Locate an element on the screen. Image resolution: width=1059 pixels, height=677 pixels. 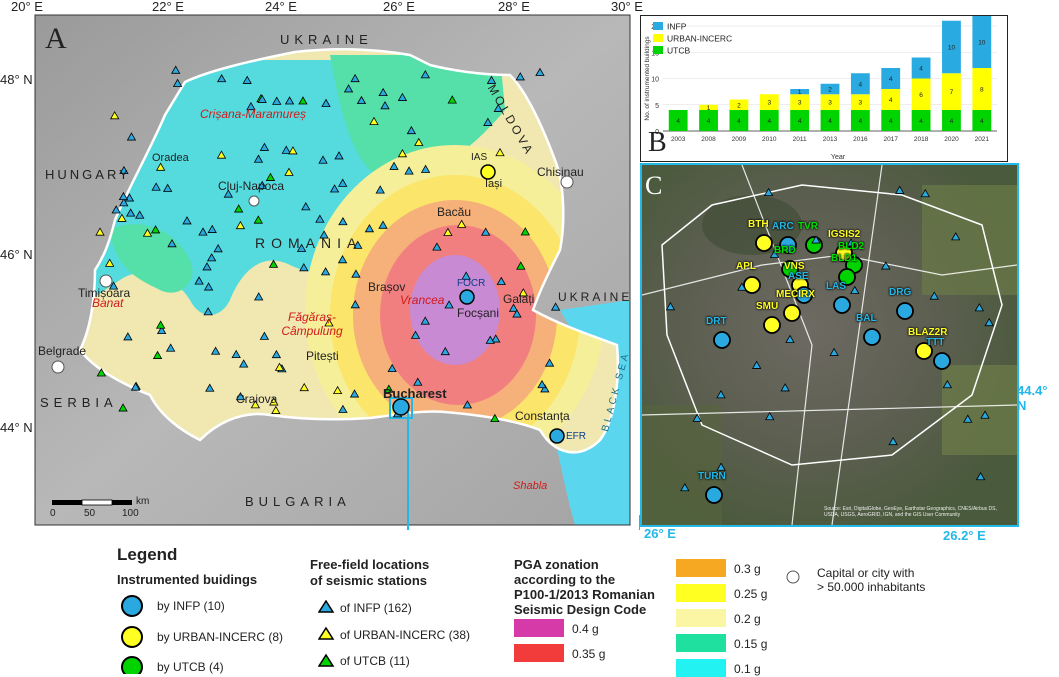
urban-building-icon is located at coordinates (132, 637).